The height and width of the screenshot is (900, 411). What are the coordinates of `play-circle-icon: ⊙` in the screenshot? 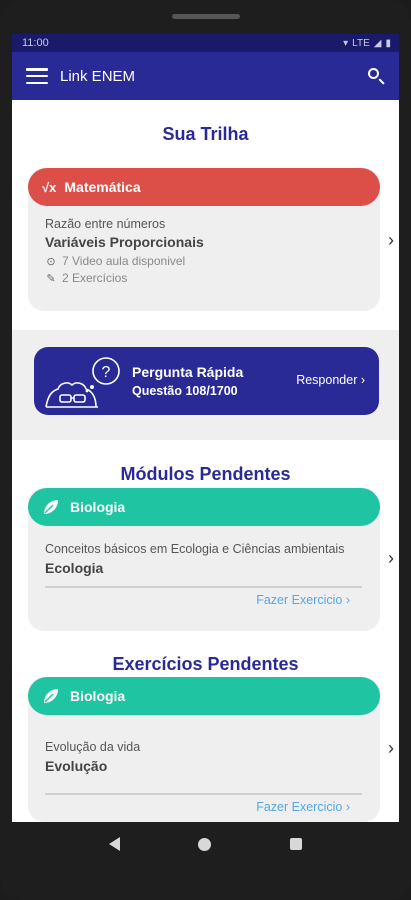 It's located at (51, 261).